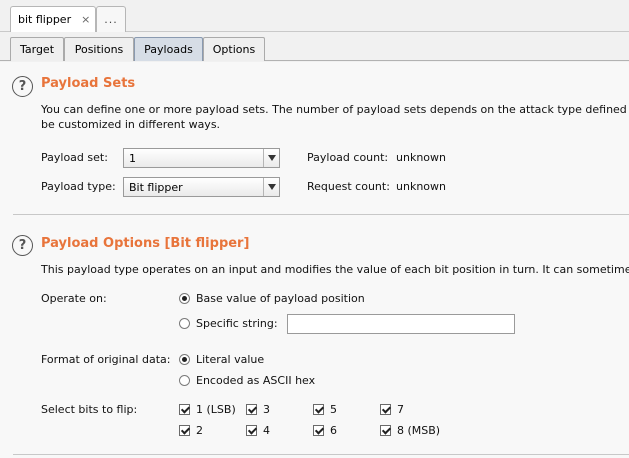 The width and height of the screenshot is (629, 458). I want to click on bit-8-label: 8 (MSB), so click(419, 430).